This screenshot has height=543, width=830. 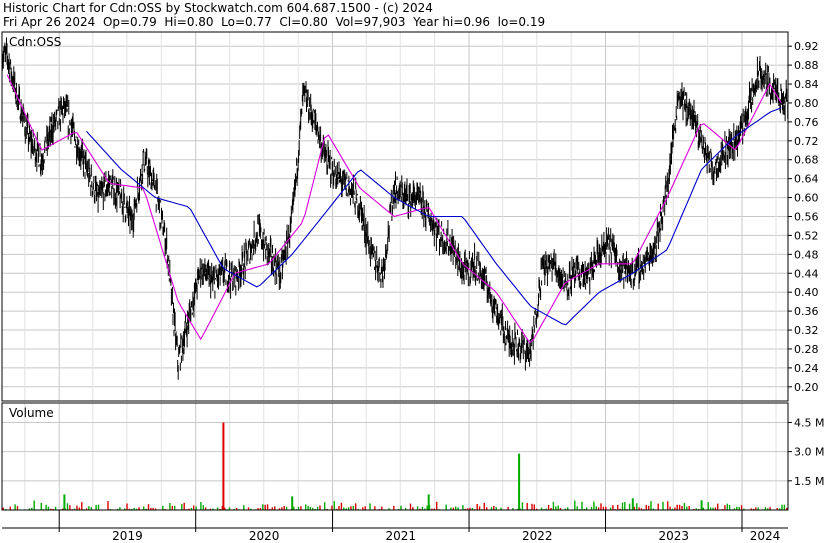 I want to click on y-tick-label: 0.48, so click(x=806, y=254).